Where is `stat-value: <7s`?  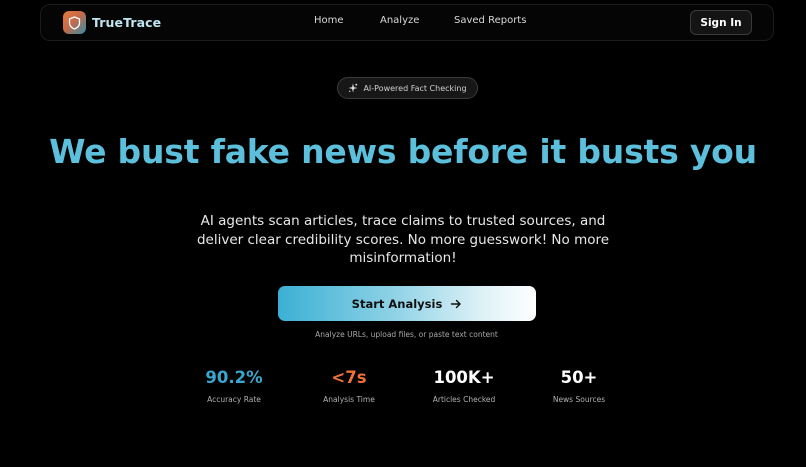
stat-value: <7s is located at coordinates (349, 377).